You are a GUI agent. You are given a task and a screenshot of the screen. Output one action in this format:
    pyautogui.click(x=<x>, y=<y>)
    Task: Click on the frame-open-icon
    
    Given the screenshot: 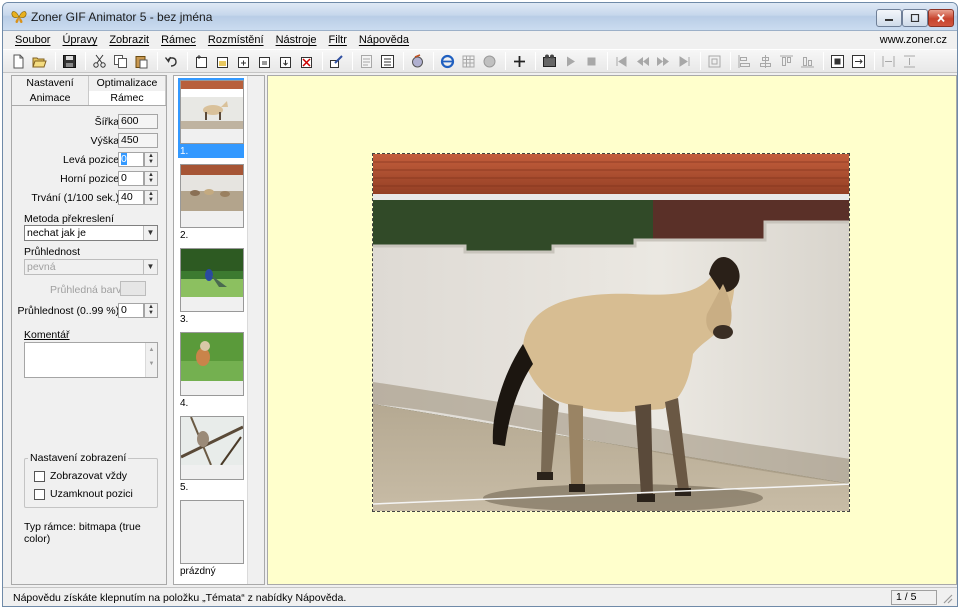 What is the action you would take?
    pyautogui.click(x=222, y=61)
    